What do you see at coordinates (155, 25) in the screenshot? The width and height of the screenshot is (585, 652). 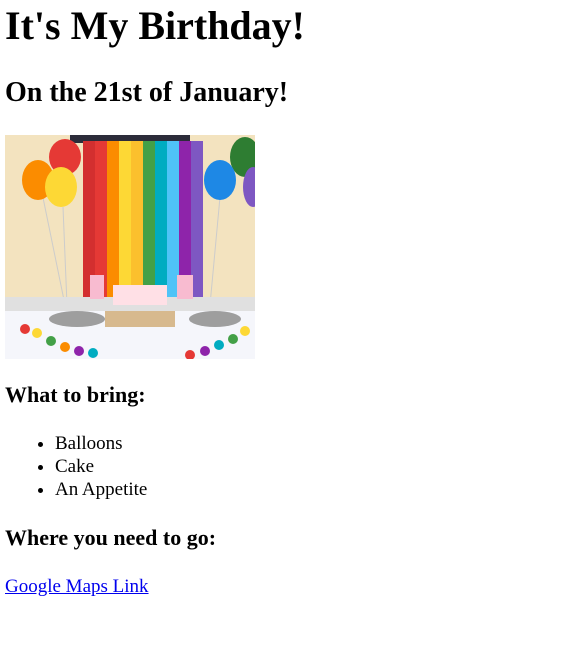 I see `page-title: It's My Birthday!` at bounding box center [155, 25].